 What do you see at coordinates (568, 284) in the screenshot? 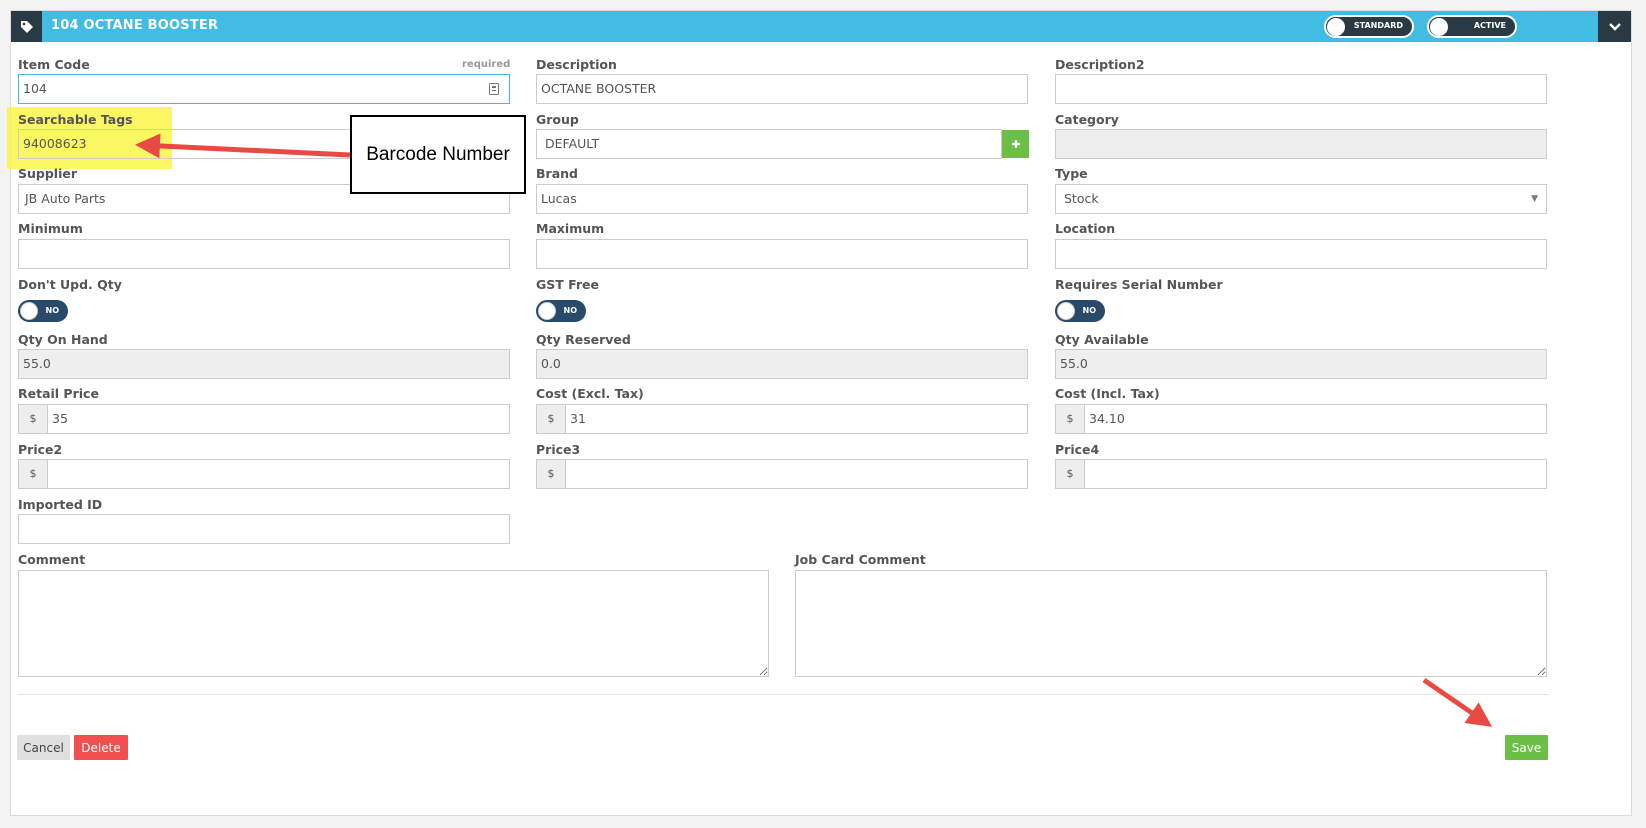
I see `gst-free-label: GST Free` at bounding box center [568, 284].